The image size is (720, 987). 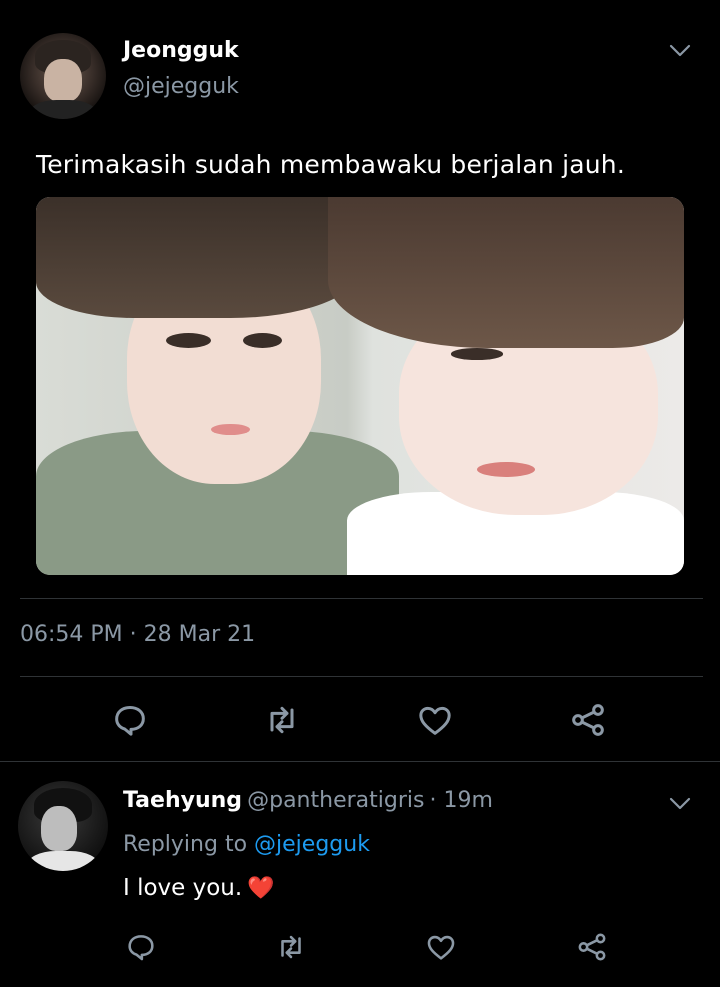 I want to click on replying-to: Replying to @jejegguk, so click(x=246, y=844).